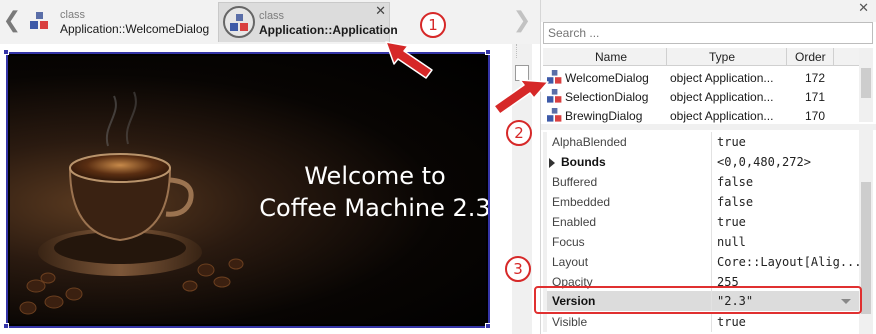  I want to click on arrow-1-icon, so click(409, 60).